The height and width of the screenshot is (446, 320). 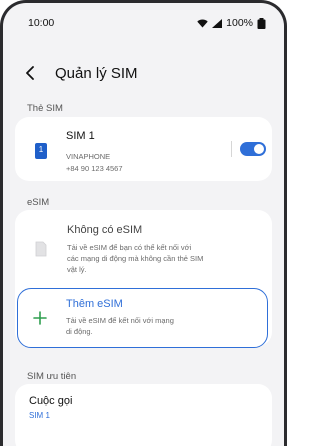 What do you see at coordinates (30, 73) in the screenshot?
I see `chevron-left-icon` at bounding box center [30, 73].